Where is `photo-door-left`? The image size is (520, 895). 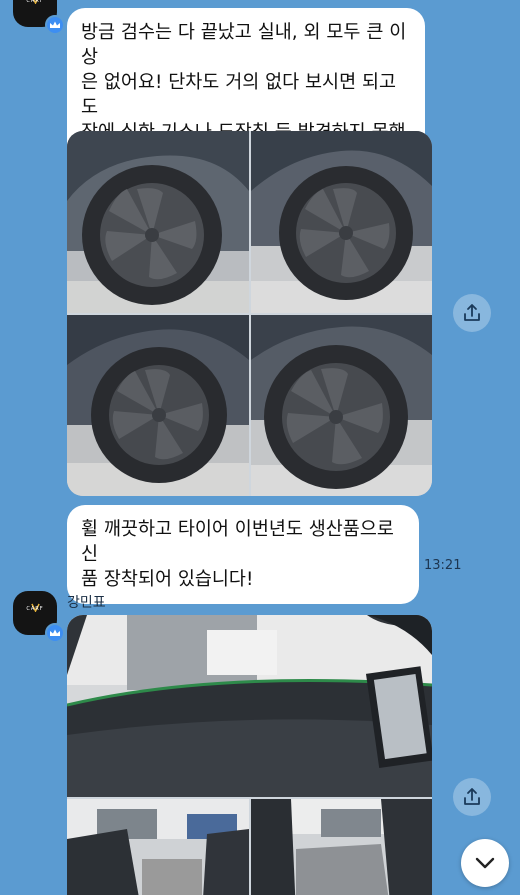 photo-door-left is located at coordinates (158, 847).